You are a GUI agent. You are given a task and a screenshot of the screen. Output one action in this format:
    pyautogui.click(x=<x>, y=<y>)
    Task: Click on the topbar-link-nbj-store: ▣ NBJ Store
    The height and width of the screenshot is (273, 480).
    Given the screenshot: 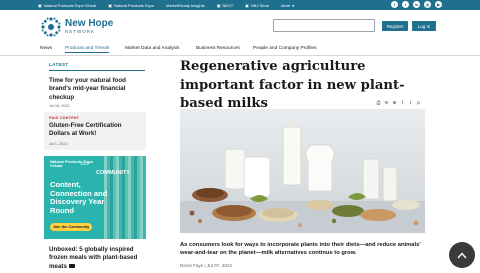 What is the action you would take?
    pyautogui.click(x=257, y=5)
    